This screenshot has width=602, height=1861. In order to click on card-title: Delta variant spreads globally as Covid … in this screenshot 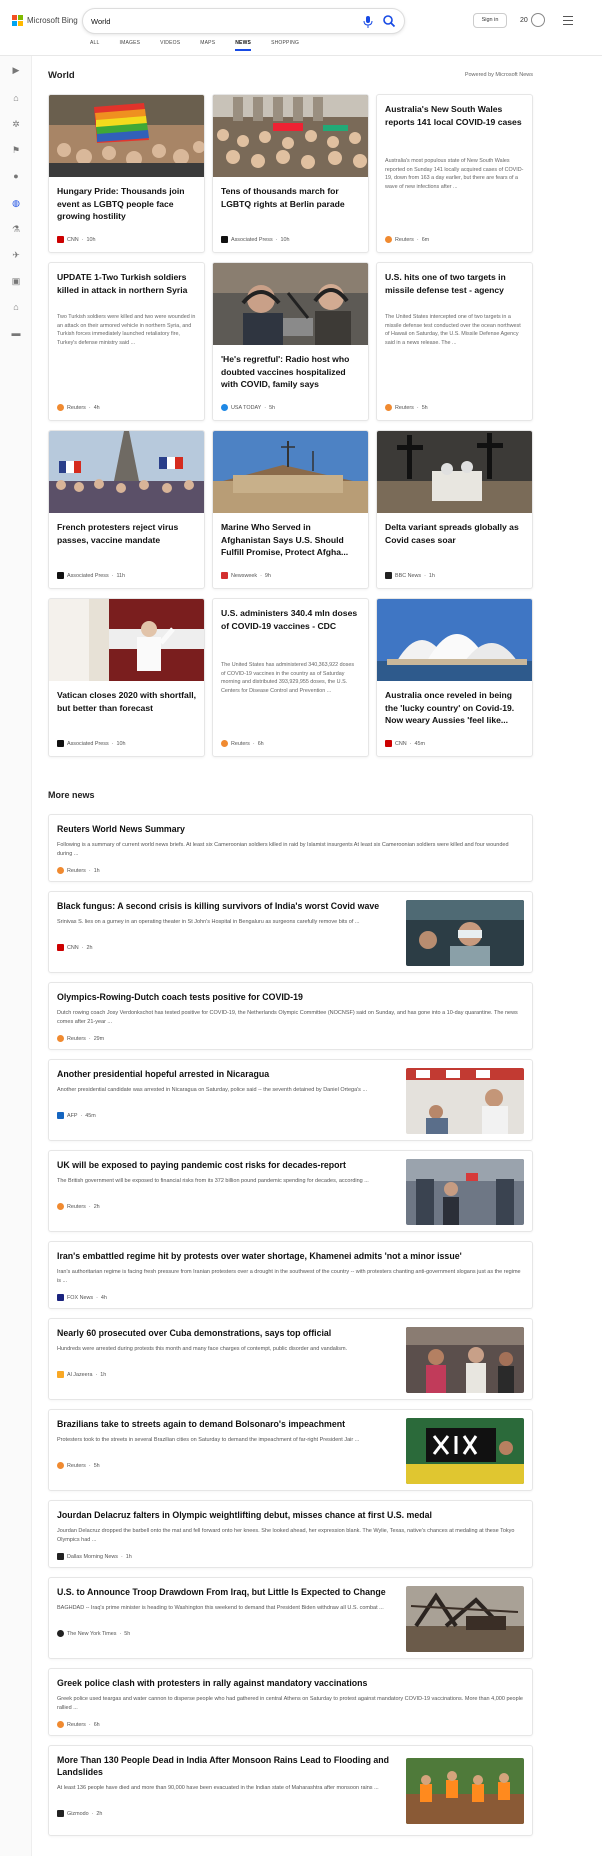, I will do `click(454, 533)`.